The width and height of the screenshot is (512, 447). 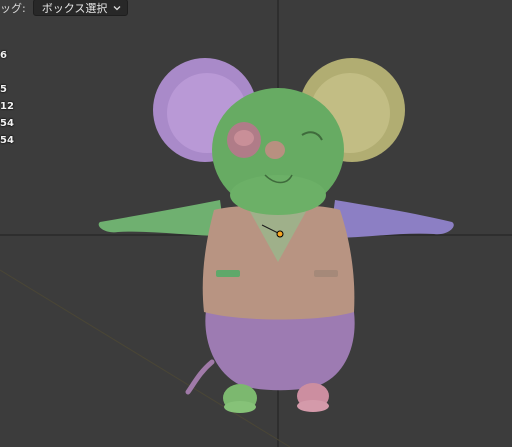 I want to click on vest-right-pocket, so click(x=326, y=273).